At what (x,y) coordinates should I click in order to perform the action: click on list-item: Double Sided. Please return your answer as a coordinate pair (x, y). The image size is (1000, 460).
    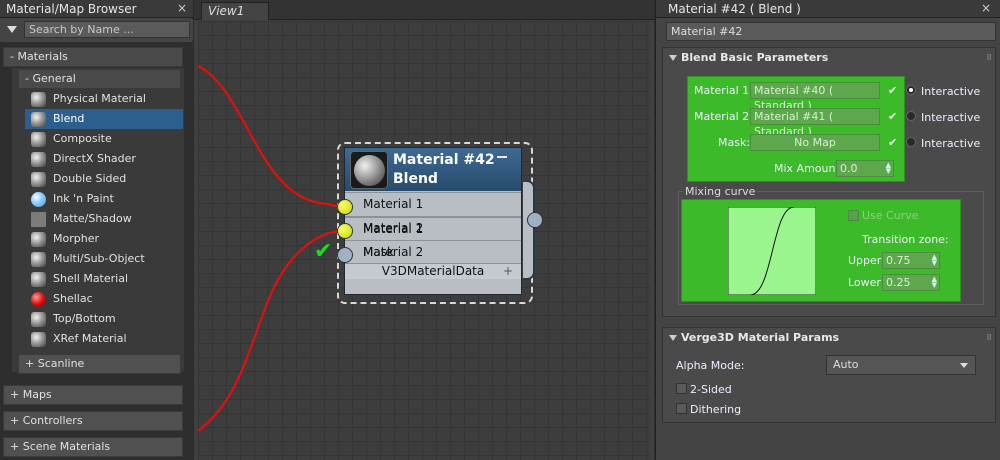
    Looking at the image, I should click on (104, 179).